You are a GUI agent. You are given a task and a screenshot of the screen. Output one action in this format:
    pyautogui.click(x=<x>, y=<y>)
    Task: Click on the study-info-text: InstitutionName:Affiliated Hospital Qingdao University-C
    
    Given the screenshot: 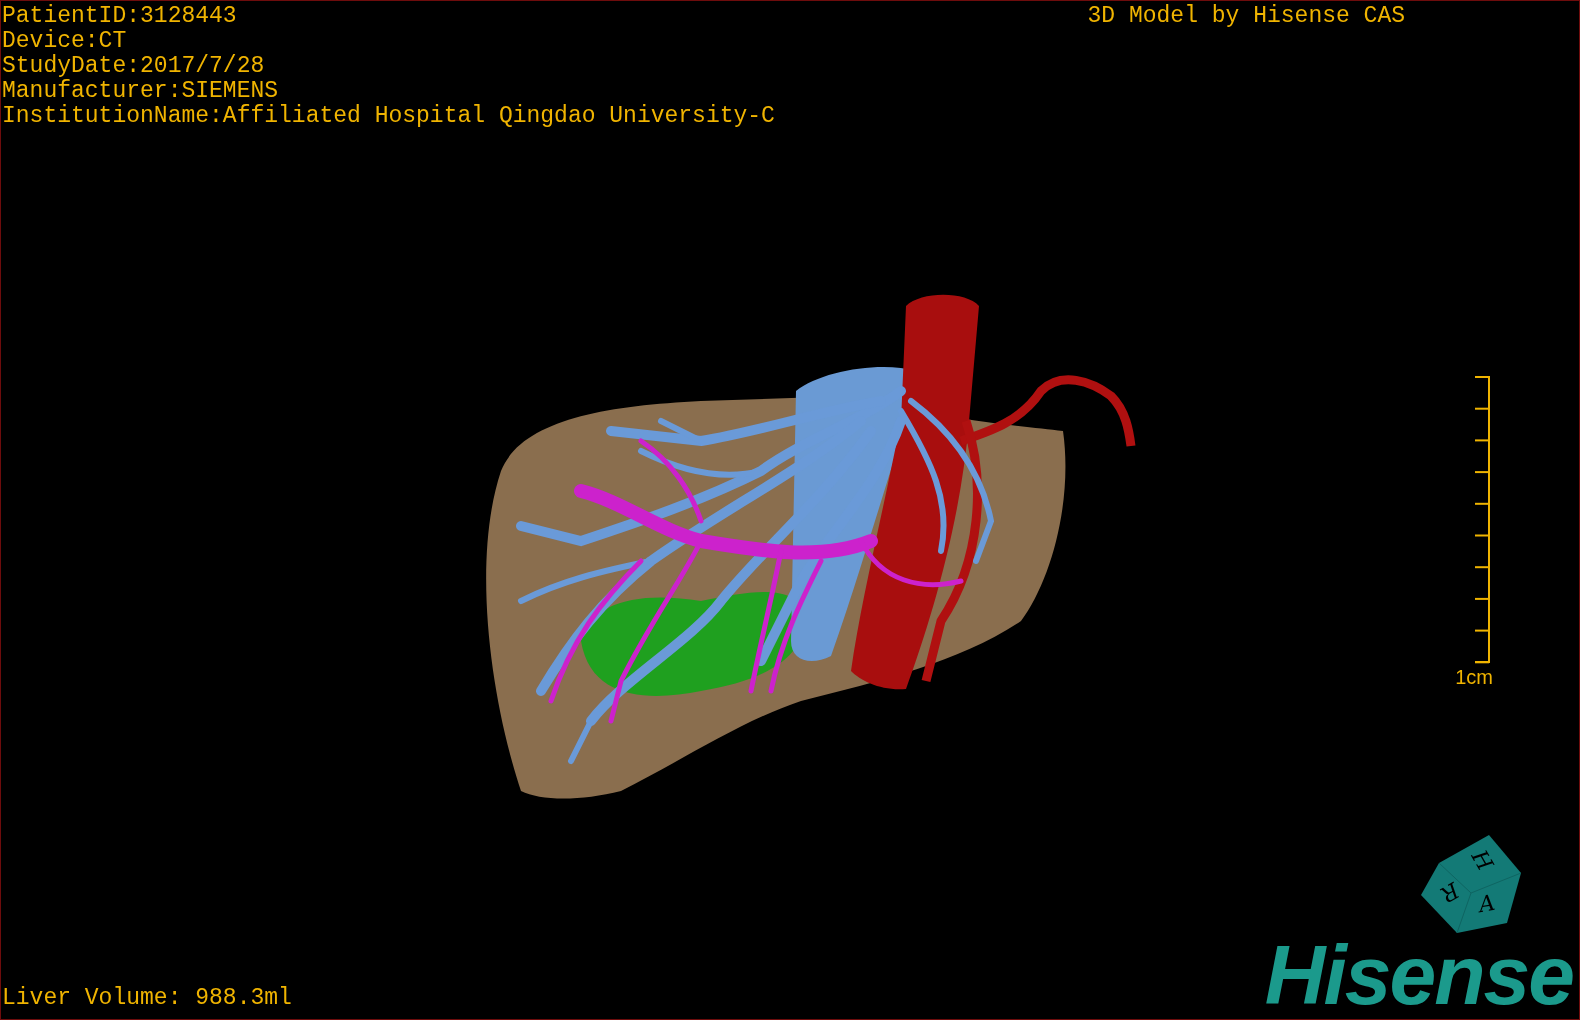 What is the action you would take?
    pyautogui.click(x=388, y=116)
    